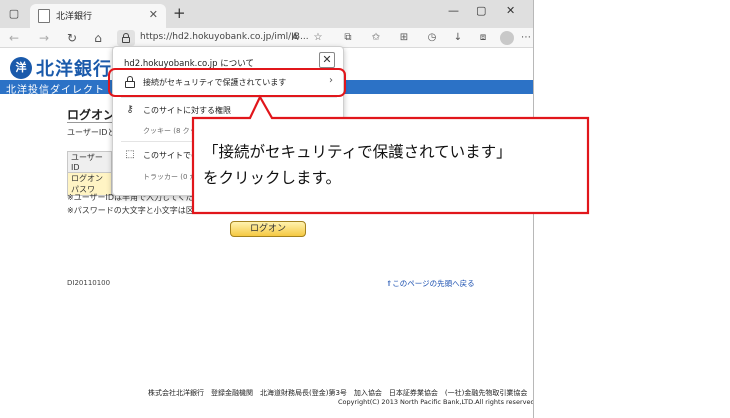 The width and height of the screenshot is (730, 418). I want to click on refresh-icon: ↻, so click(72, 38).